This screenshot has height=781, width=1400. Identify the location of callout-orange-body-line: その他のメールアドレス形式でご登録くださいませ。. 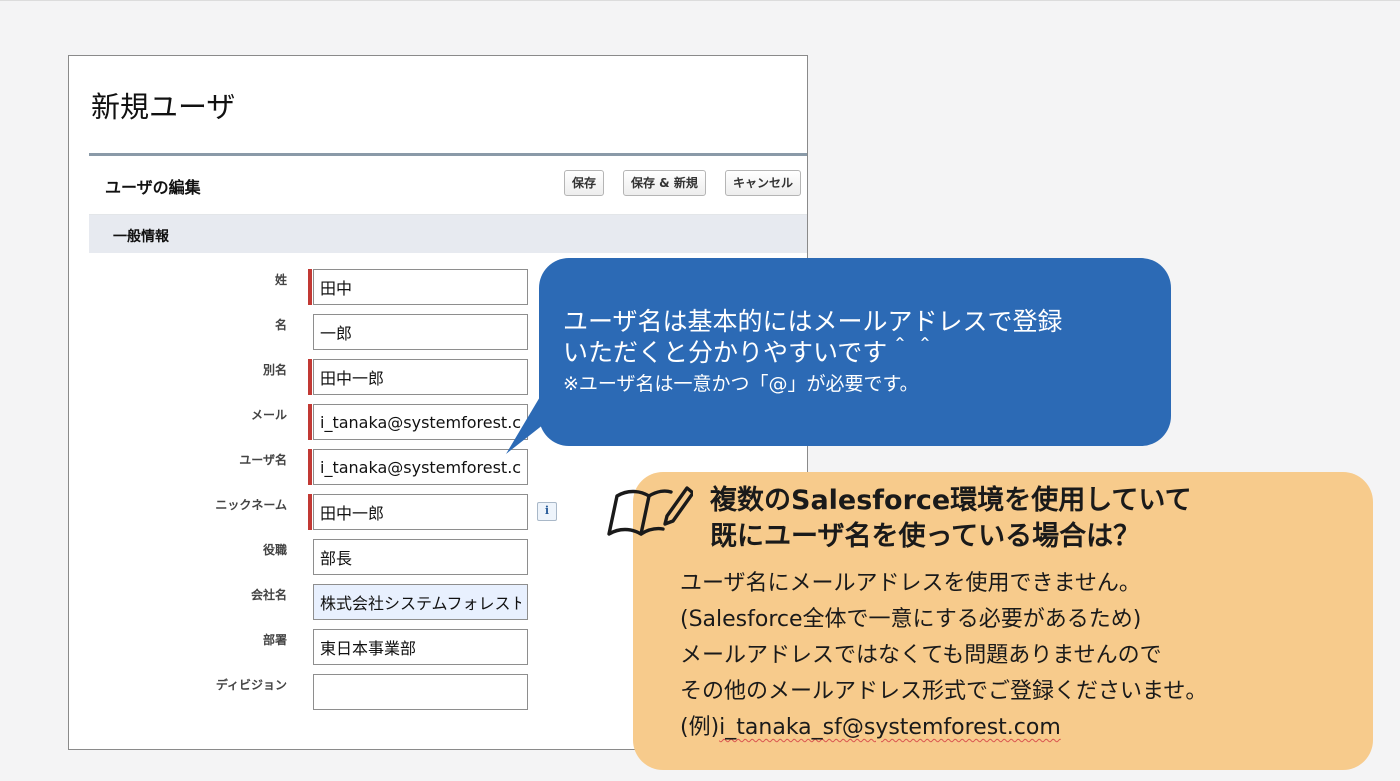
(944, 691).